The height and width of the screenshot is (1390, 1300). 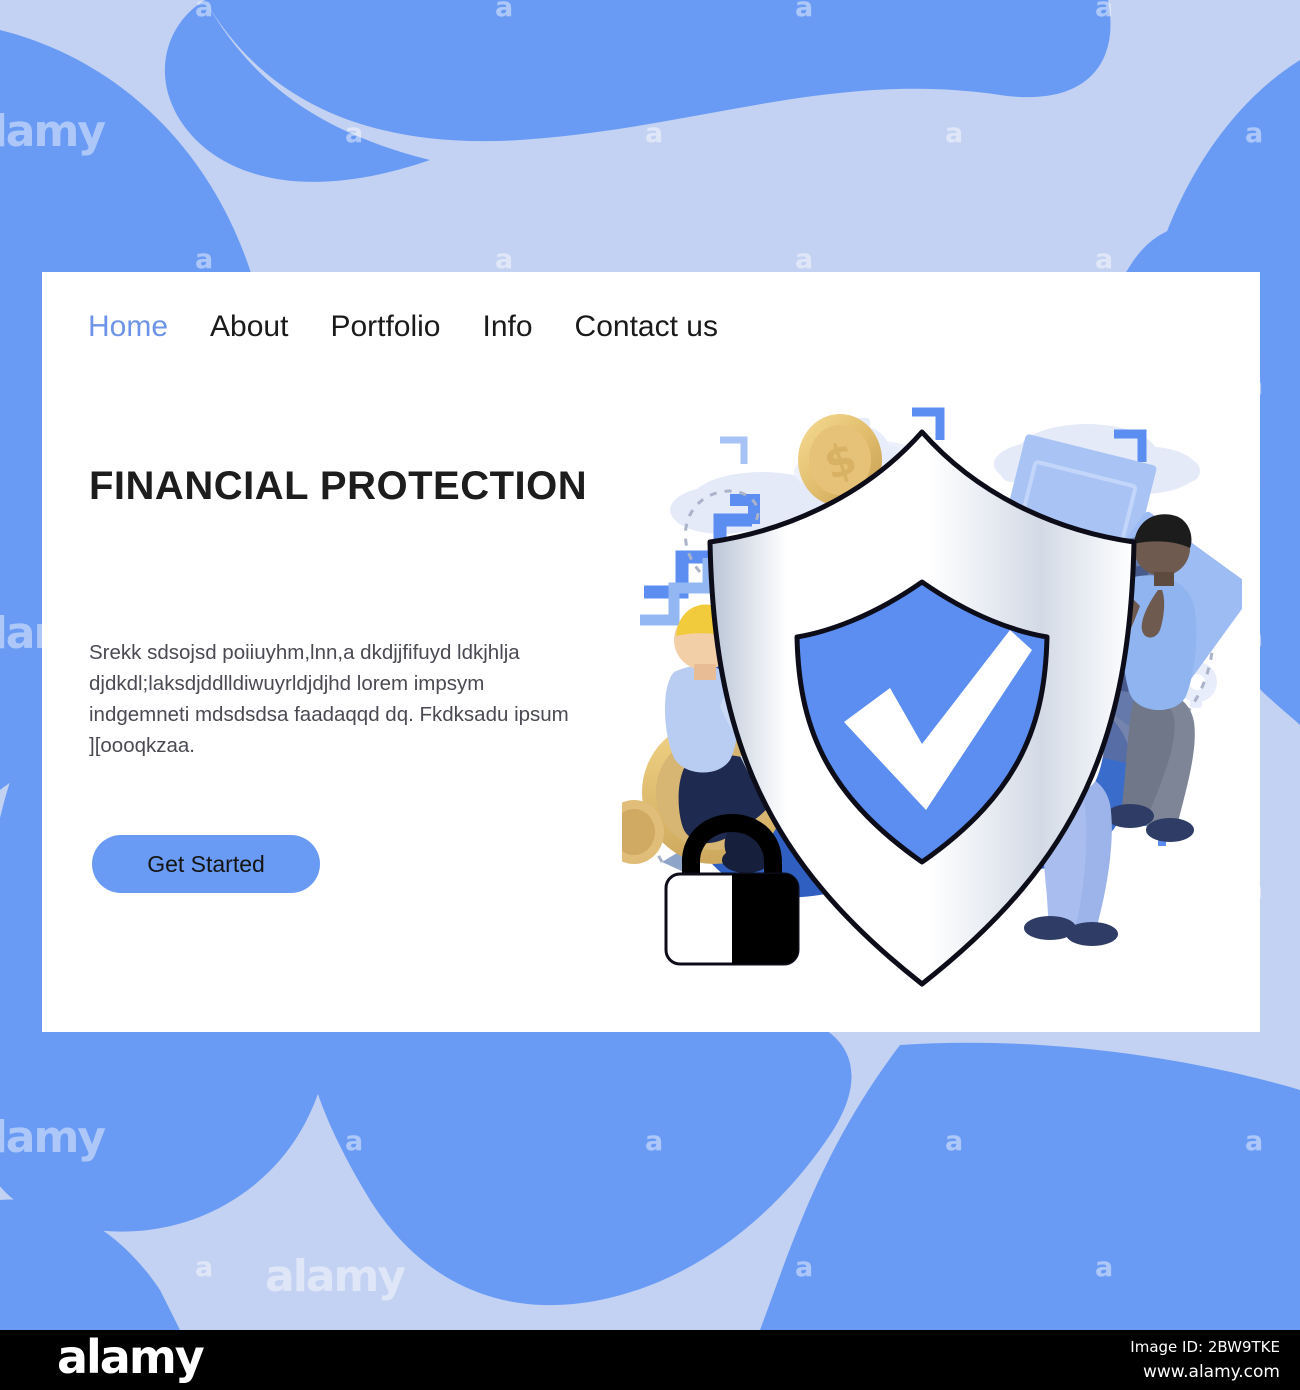 I want to click on image-id-label: Image ID: 2BW9TKE, so click(x=1205, y=1347).